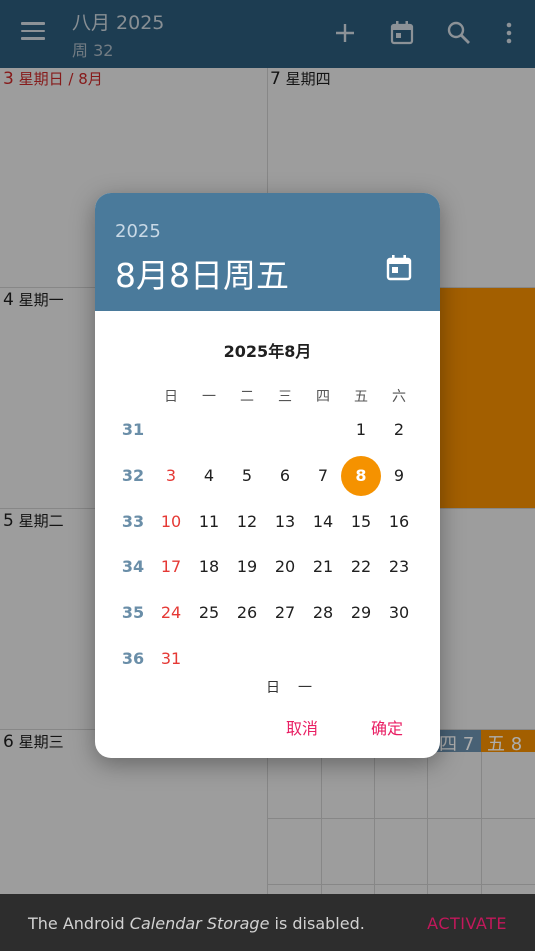  What do you see at coordinates (267, 252) in the screenshot?
I see `dialog-header: 2025 8月8日周五` at bounding box center [267, 252].